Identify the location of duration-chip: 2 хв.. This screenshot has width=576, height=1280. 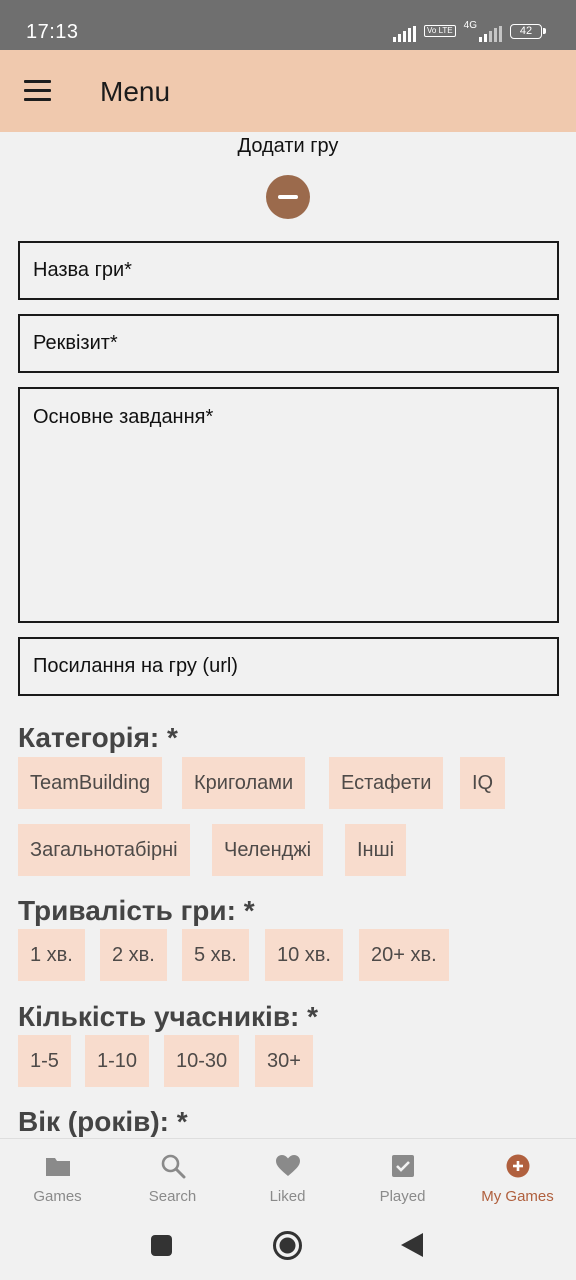
(133, 955).